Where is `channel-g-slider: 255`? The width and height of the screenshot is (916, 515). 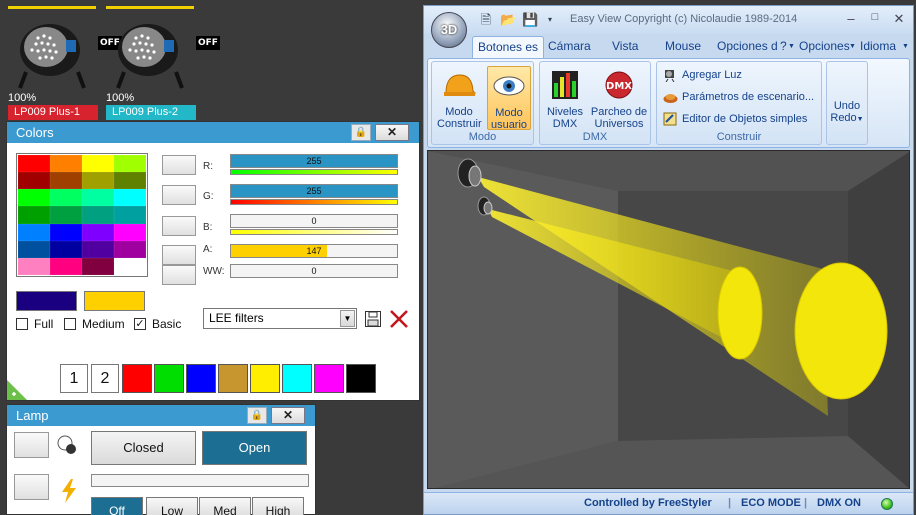 channel-g-slider: 255 is located at coordinates (314, 191).